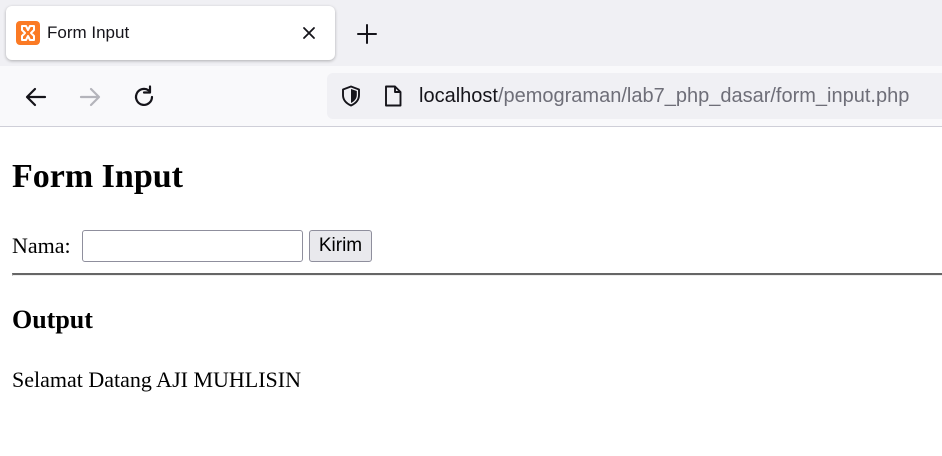 Image resolution: width=942 pixels, height=456 pixels. What do you see at coordinates (351, 96) in the screenshot?
I see `shield-icon` at bounding box center [351, 96].